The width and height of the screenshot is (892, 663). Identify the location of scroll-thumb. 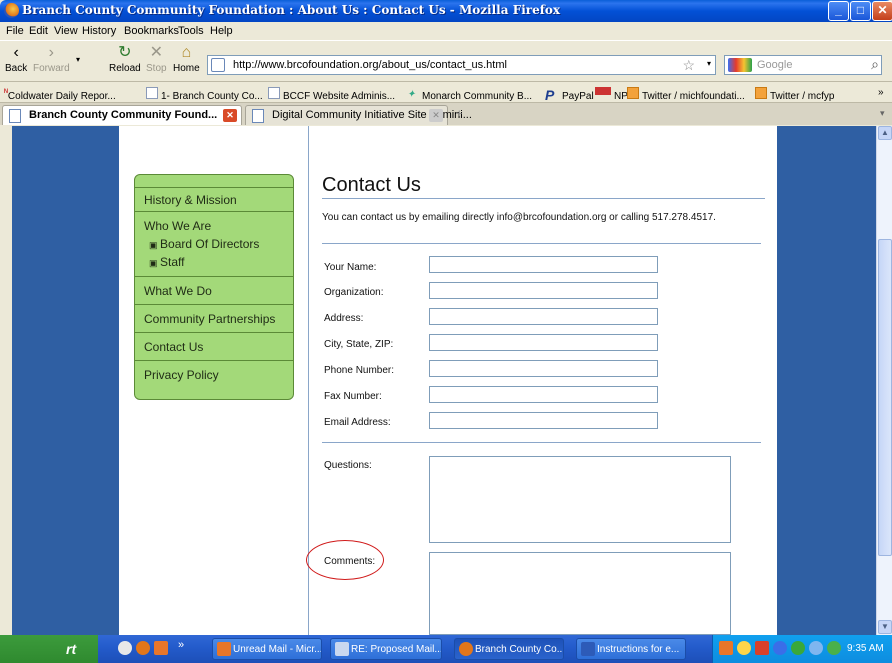
(885, 397).